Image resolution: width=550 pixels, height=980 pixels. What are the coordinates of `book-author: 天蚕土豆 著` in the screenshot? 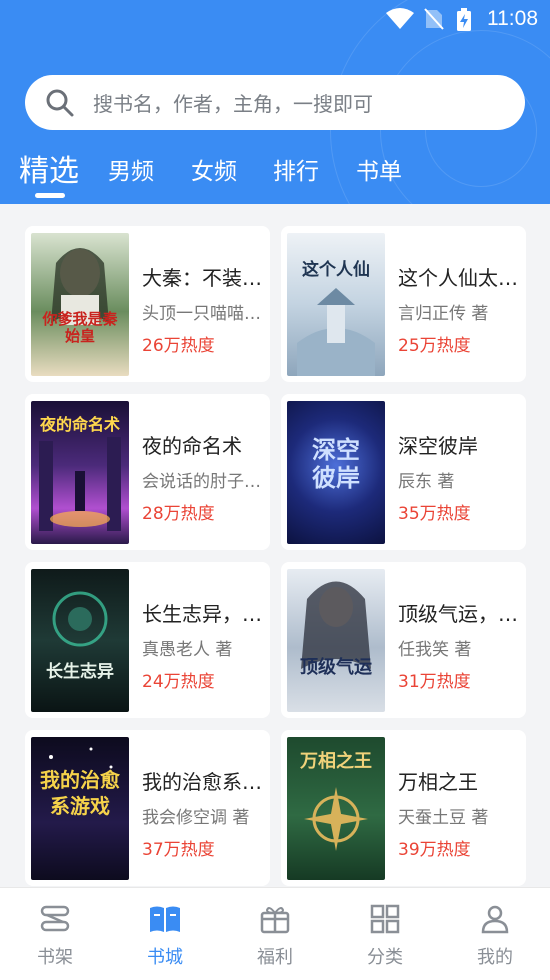 It's located at (443, 818).